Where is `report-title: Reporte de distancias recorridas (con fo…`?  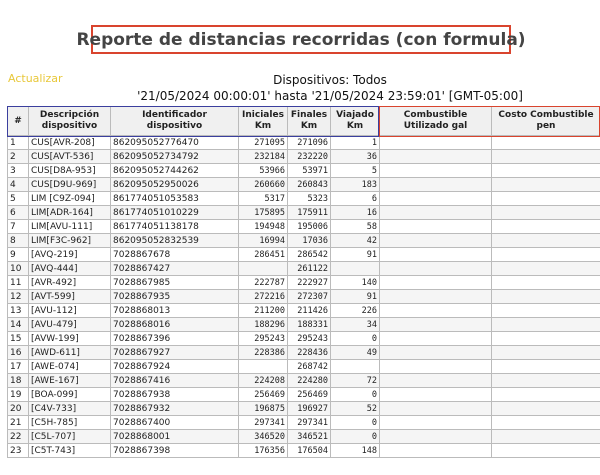
report-title: Reporte de distancias recorridas (con fo… is located at coordinates (301, 39).